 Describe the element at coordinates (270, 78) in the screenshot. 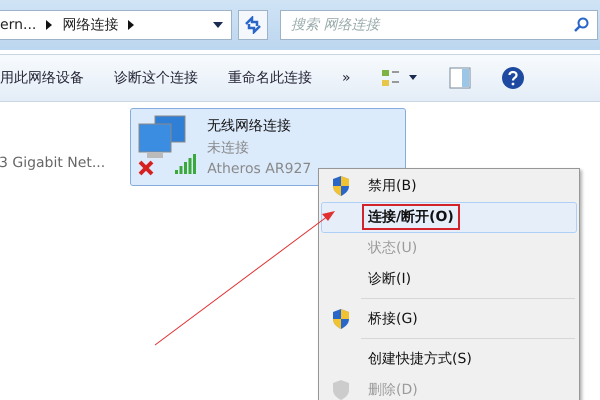

I see `toolbar-button: 重命名此连接` at that location.